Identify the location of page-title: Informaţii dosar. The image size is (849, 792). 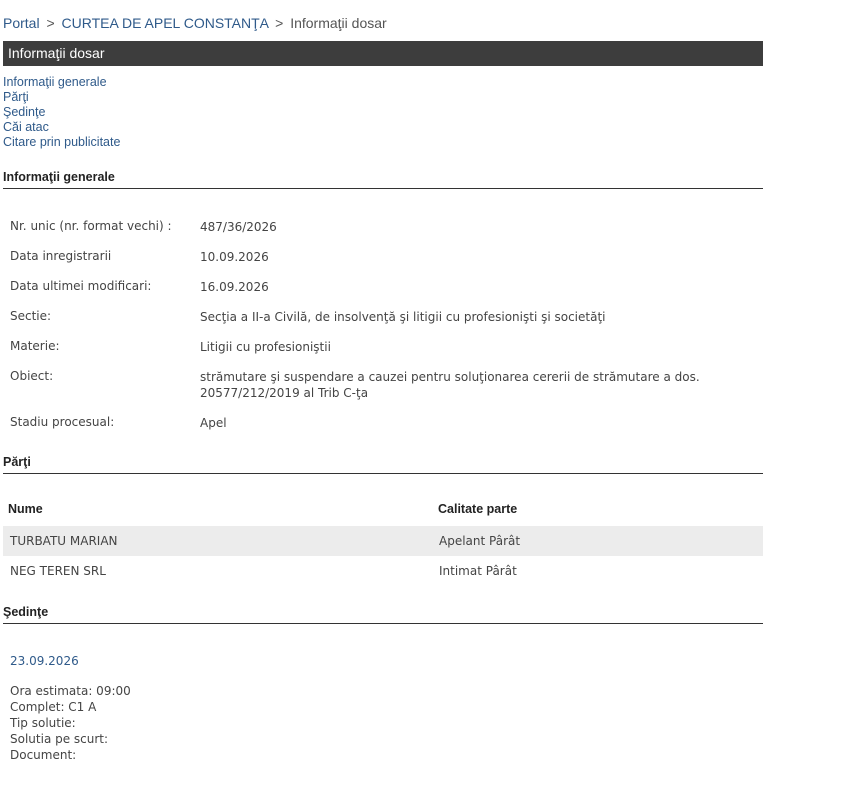
(383, 53).